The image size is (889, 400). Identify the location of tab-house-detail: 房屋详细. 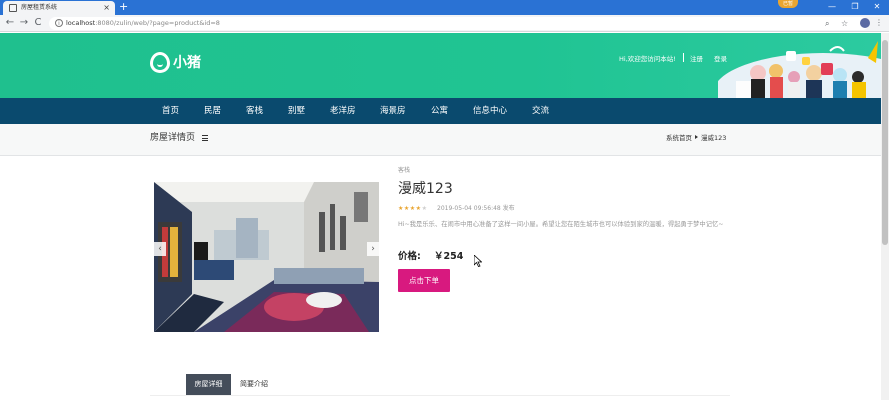
(208, 384).